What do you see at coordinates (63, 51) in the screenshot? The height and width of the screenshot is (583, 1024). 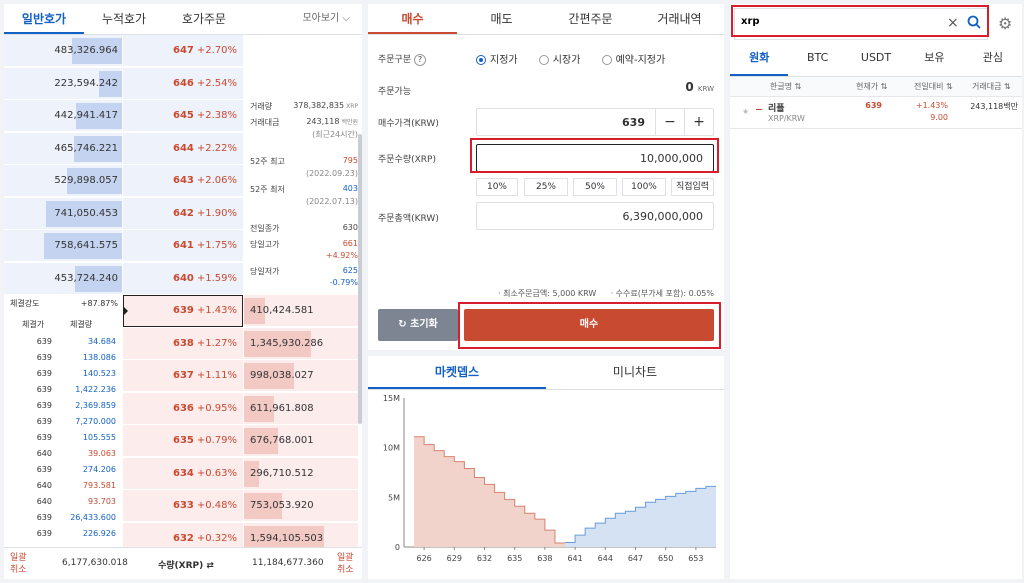 I see `ask-volume-cell: 483,326.964` at bounding box center [63, 51].